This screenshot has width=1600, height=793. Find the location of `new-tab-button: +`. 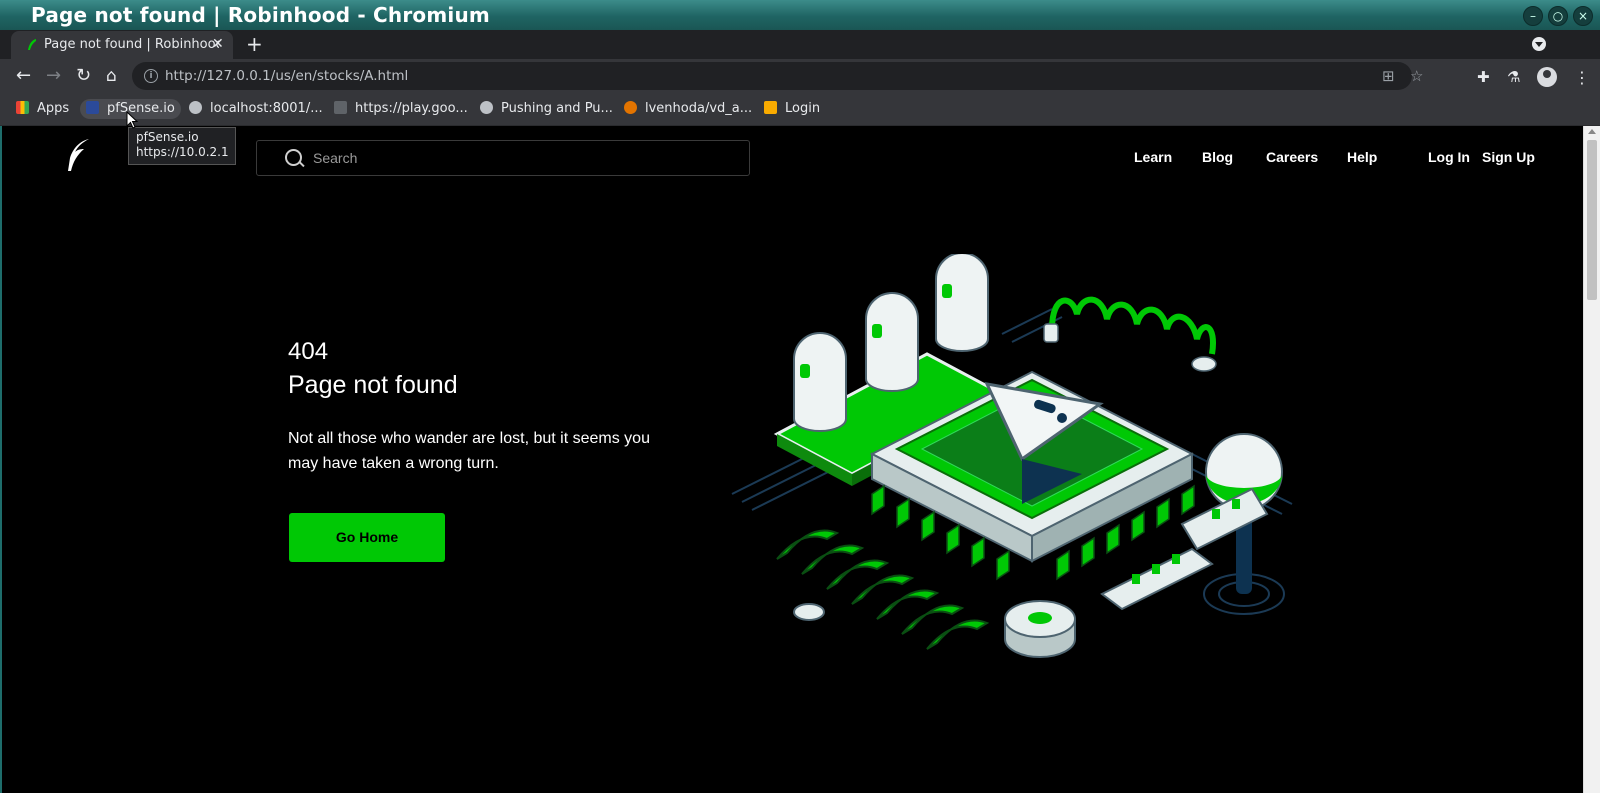

new-tab-button: + is located at coordinates (254, 44).